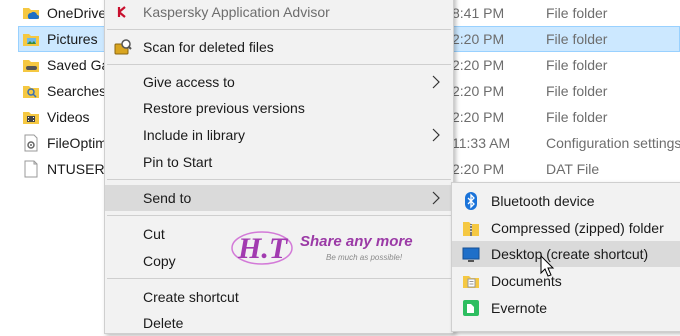 This screenshot has width=680, height=336. Describe the element at coordinates (279, 198) in the screenshot. I see `menu-item-send-to: Send to` at that location.